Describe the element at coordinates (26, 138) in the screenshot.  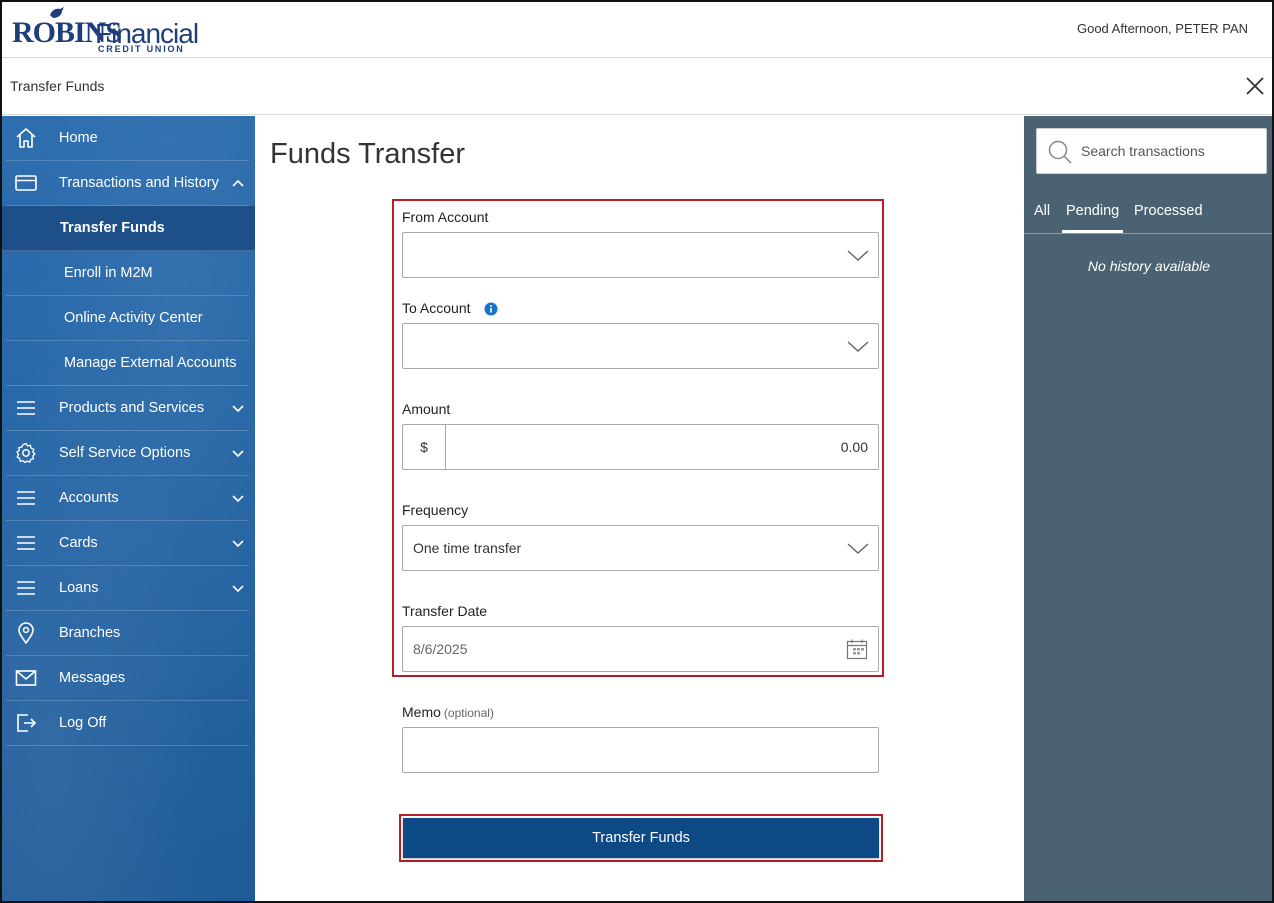
I see `home-icon` at that location.